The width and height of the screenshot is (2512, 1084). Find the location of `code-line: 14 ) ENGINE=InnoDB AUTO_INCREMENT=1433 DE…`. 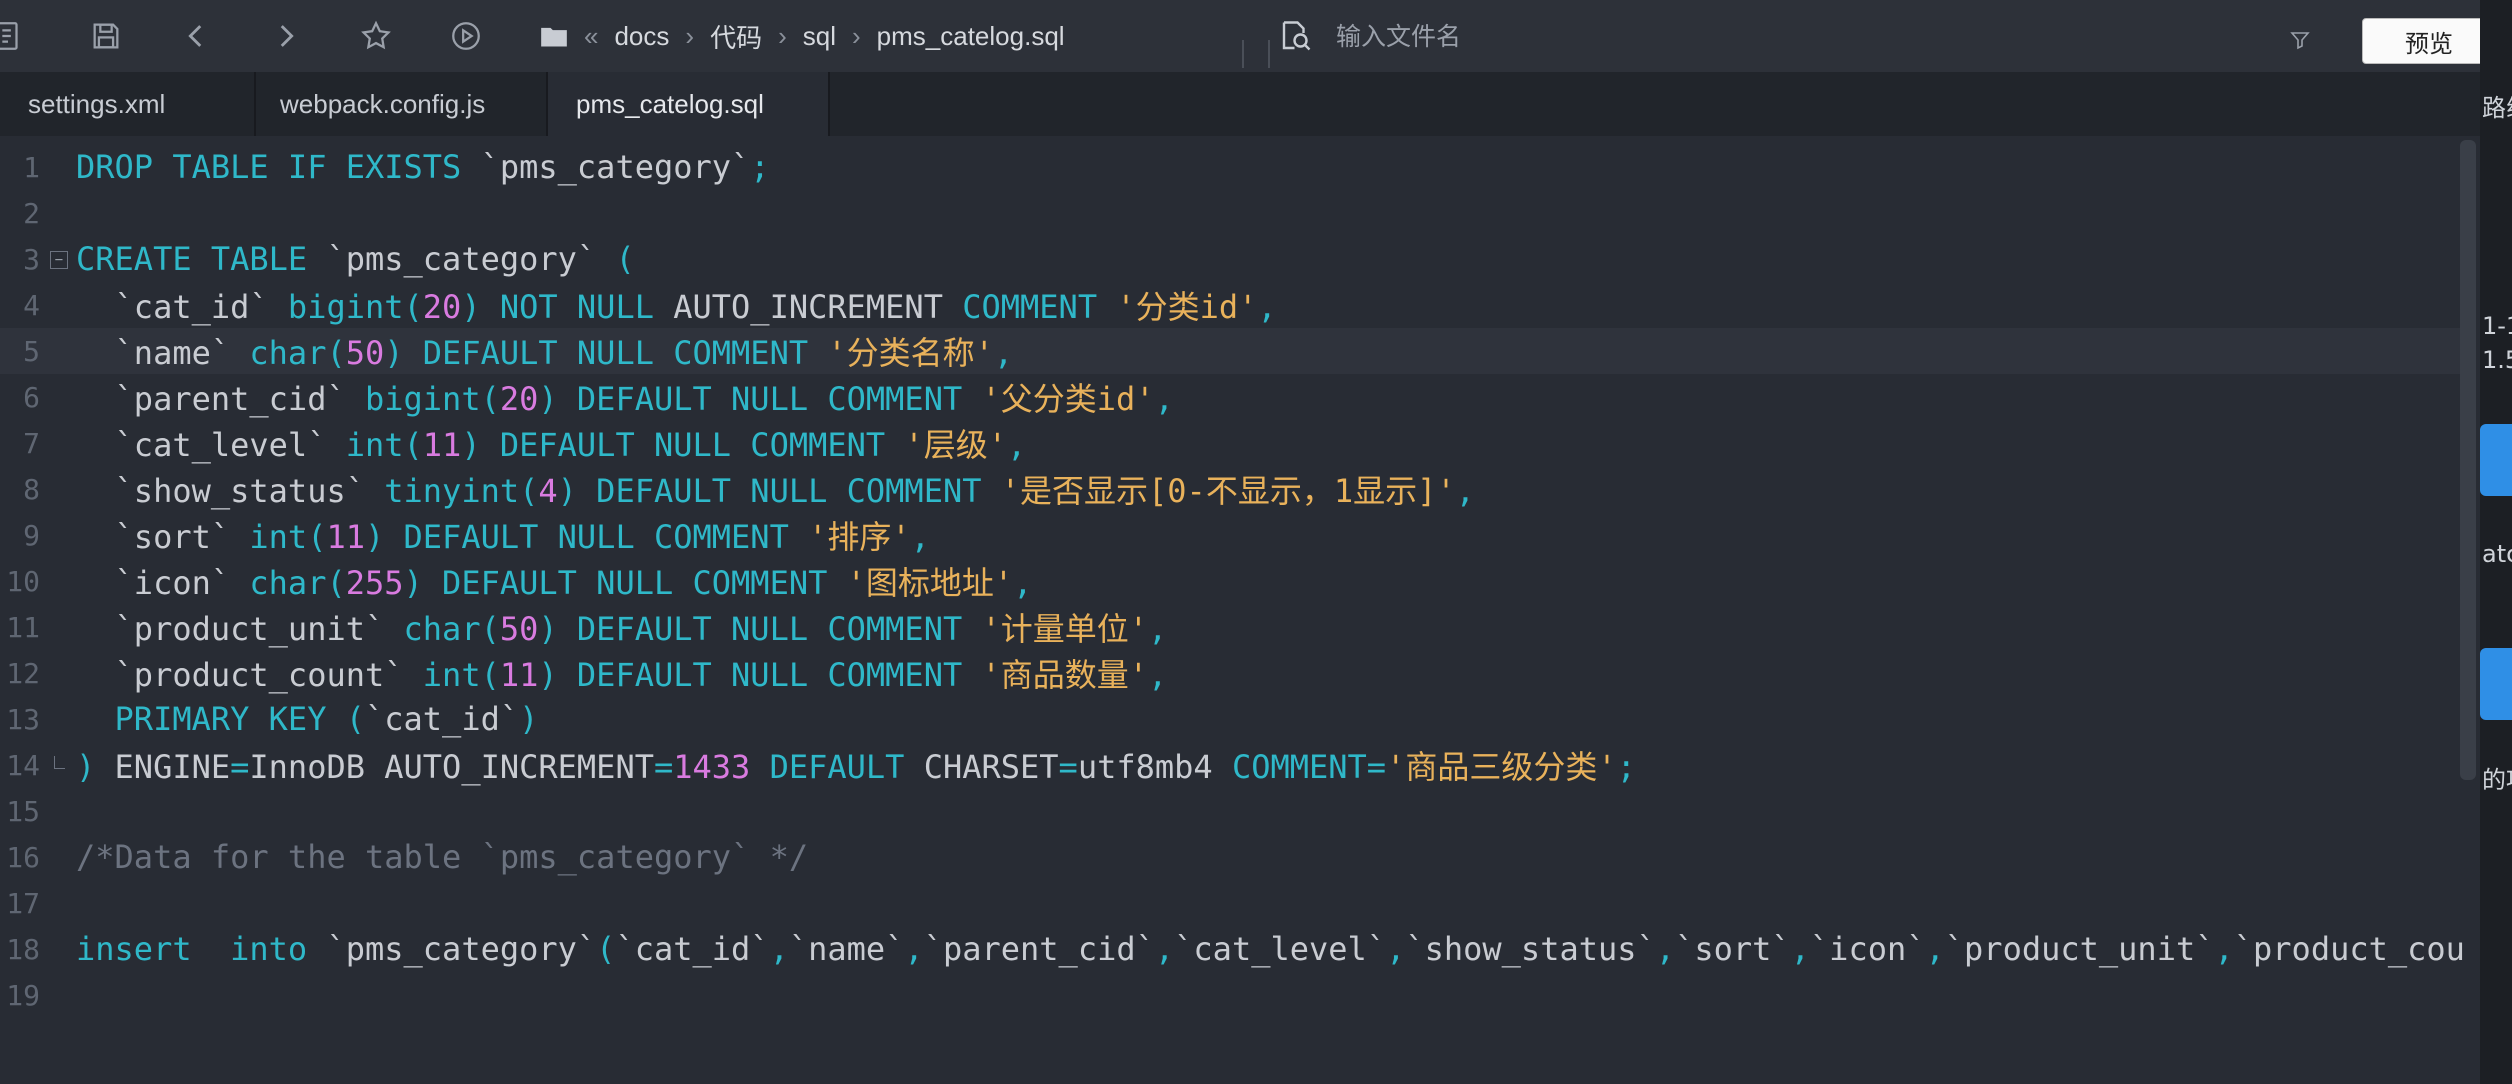

code-line: 14 ) ENGINE=InnoDB AUTO_INCREMENT=1433 DE… is located at coordinates (1230, 765).